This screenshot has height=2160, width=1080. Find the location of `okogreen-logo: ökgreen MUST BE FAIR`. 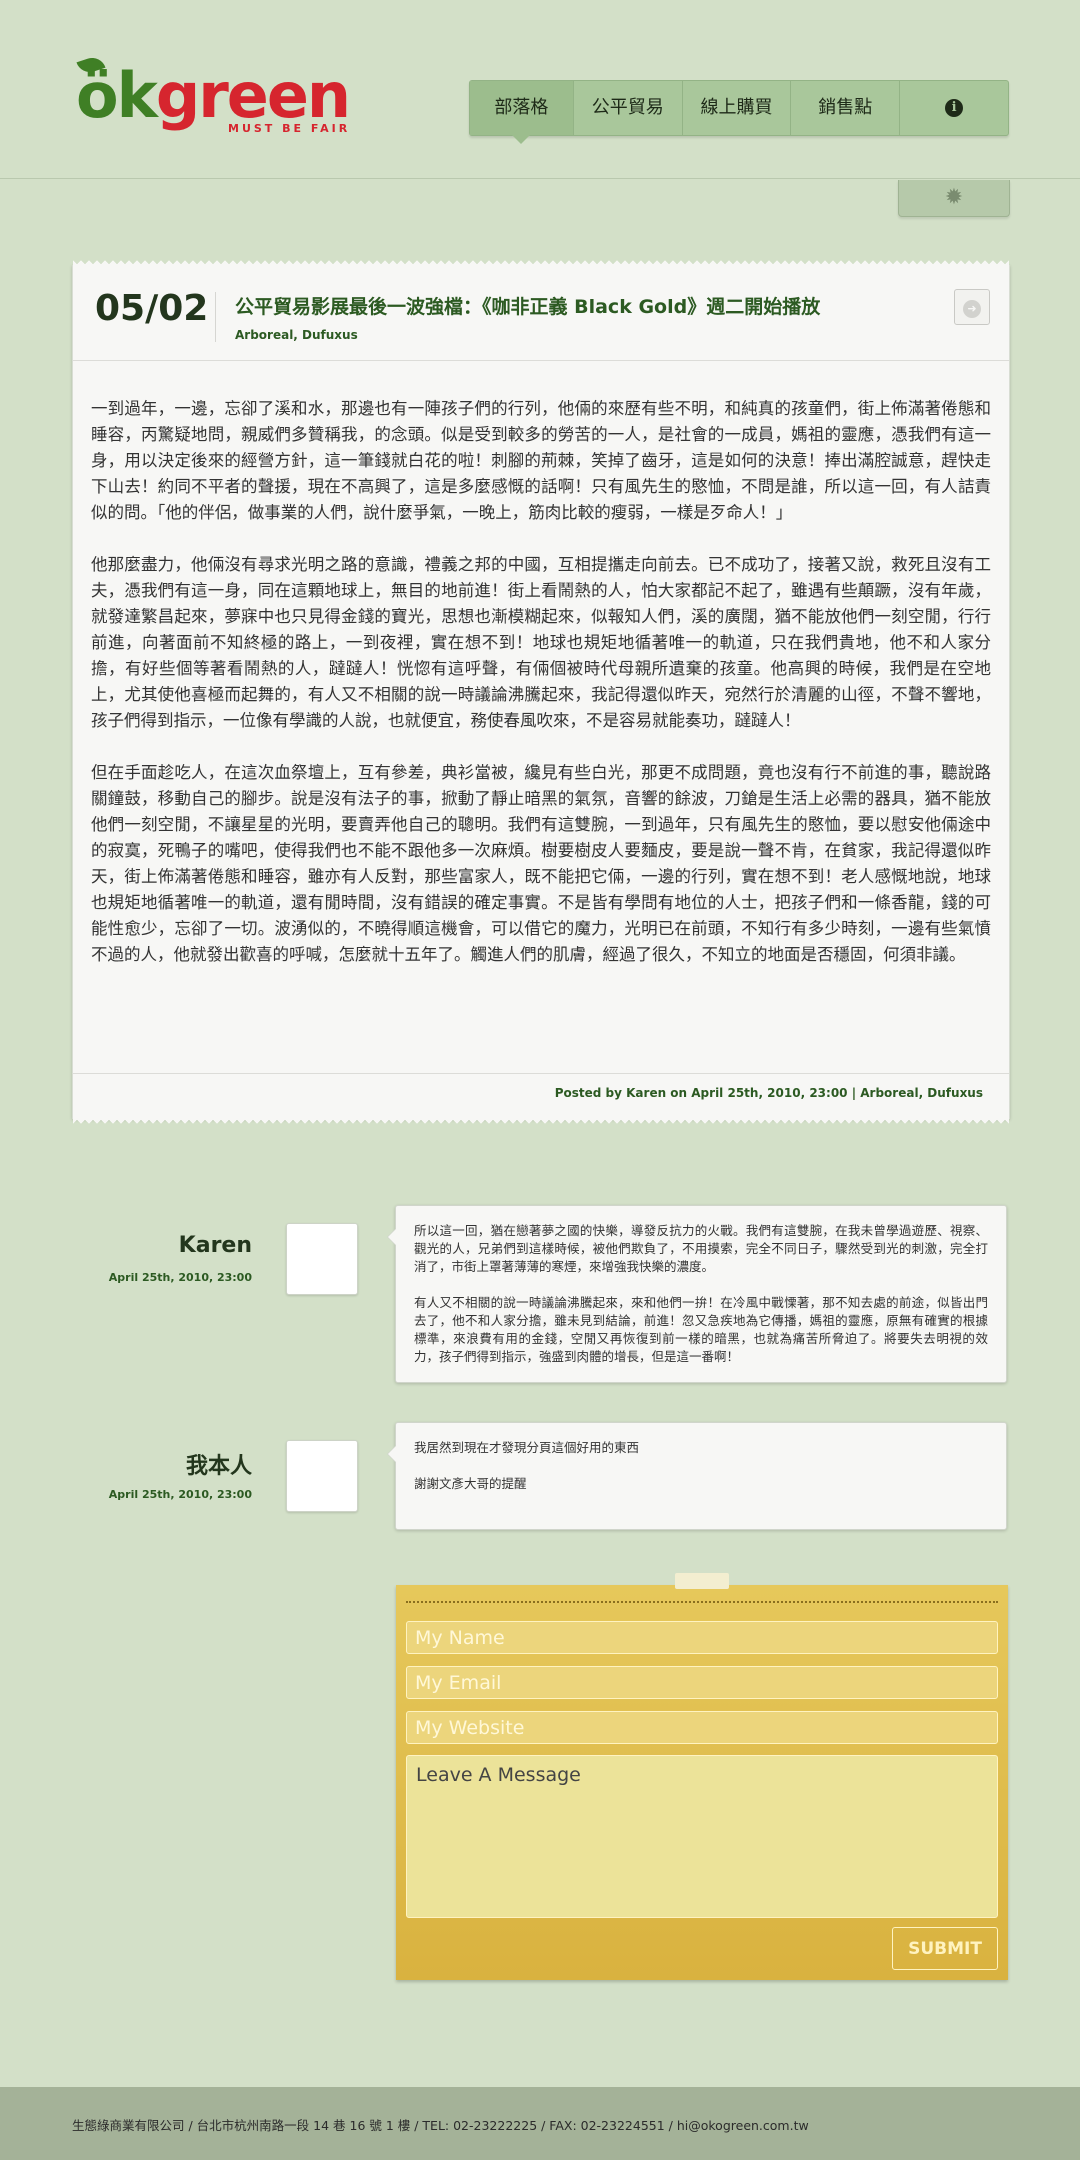

okogreen-logo: ökgreen MUST BE FAIR is located at coordinates (221, 97).